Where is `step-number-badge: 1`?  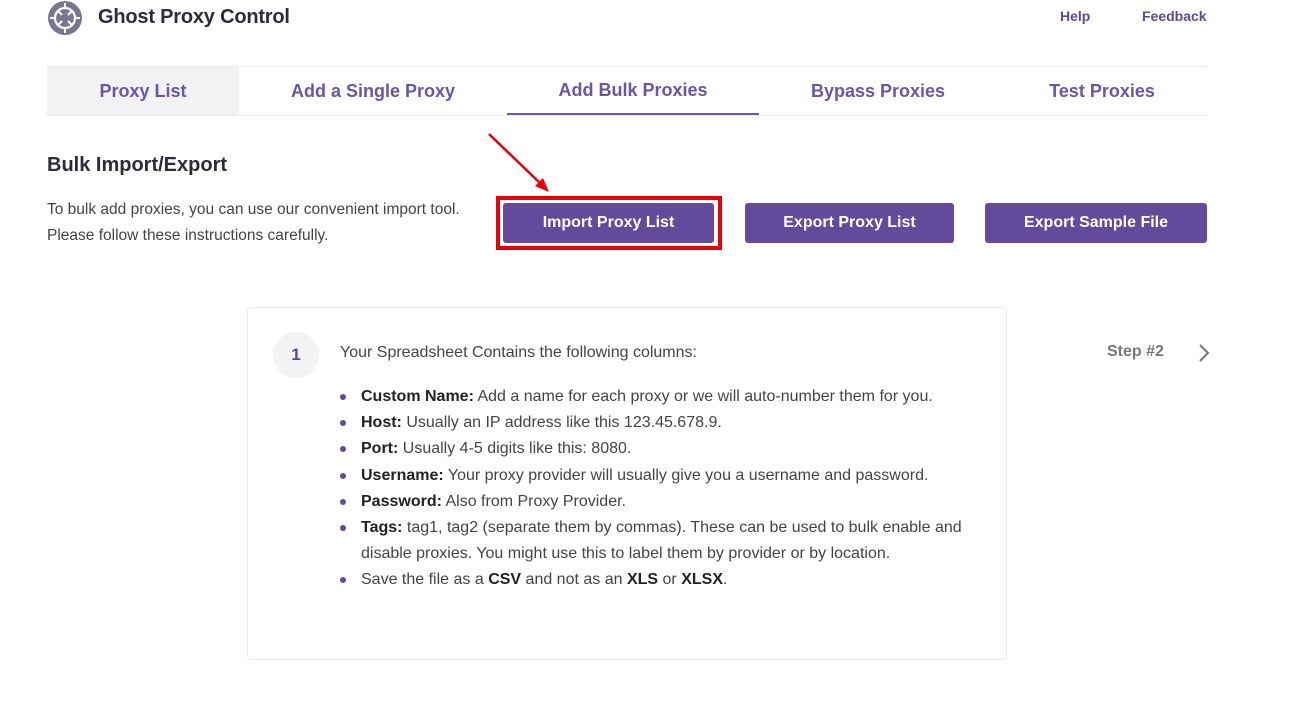 step-number-badge: 1 is located at coordinates (296, 355).